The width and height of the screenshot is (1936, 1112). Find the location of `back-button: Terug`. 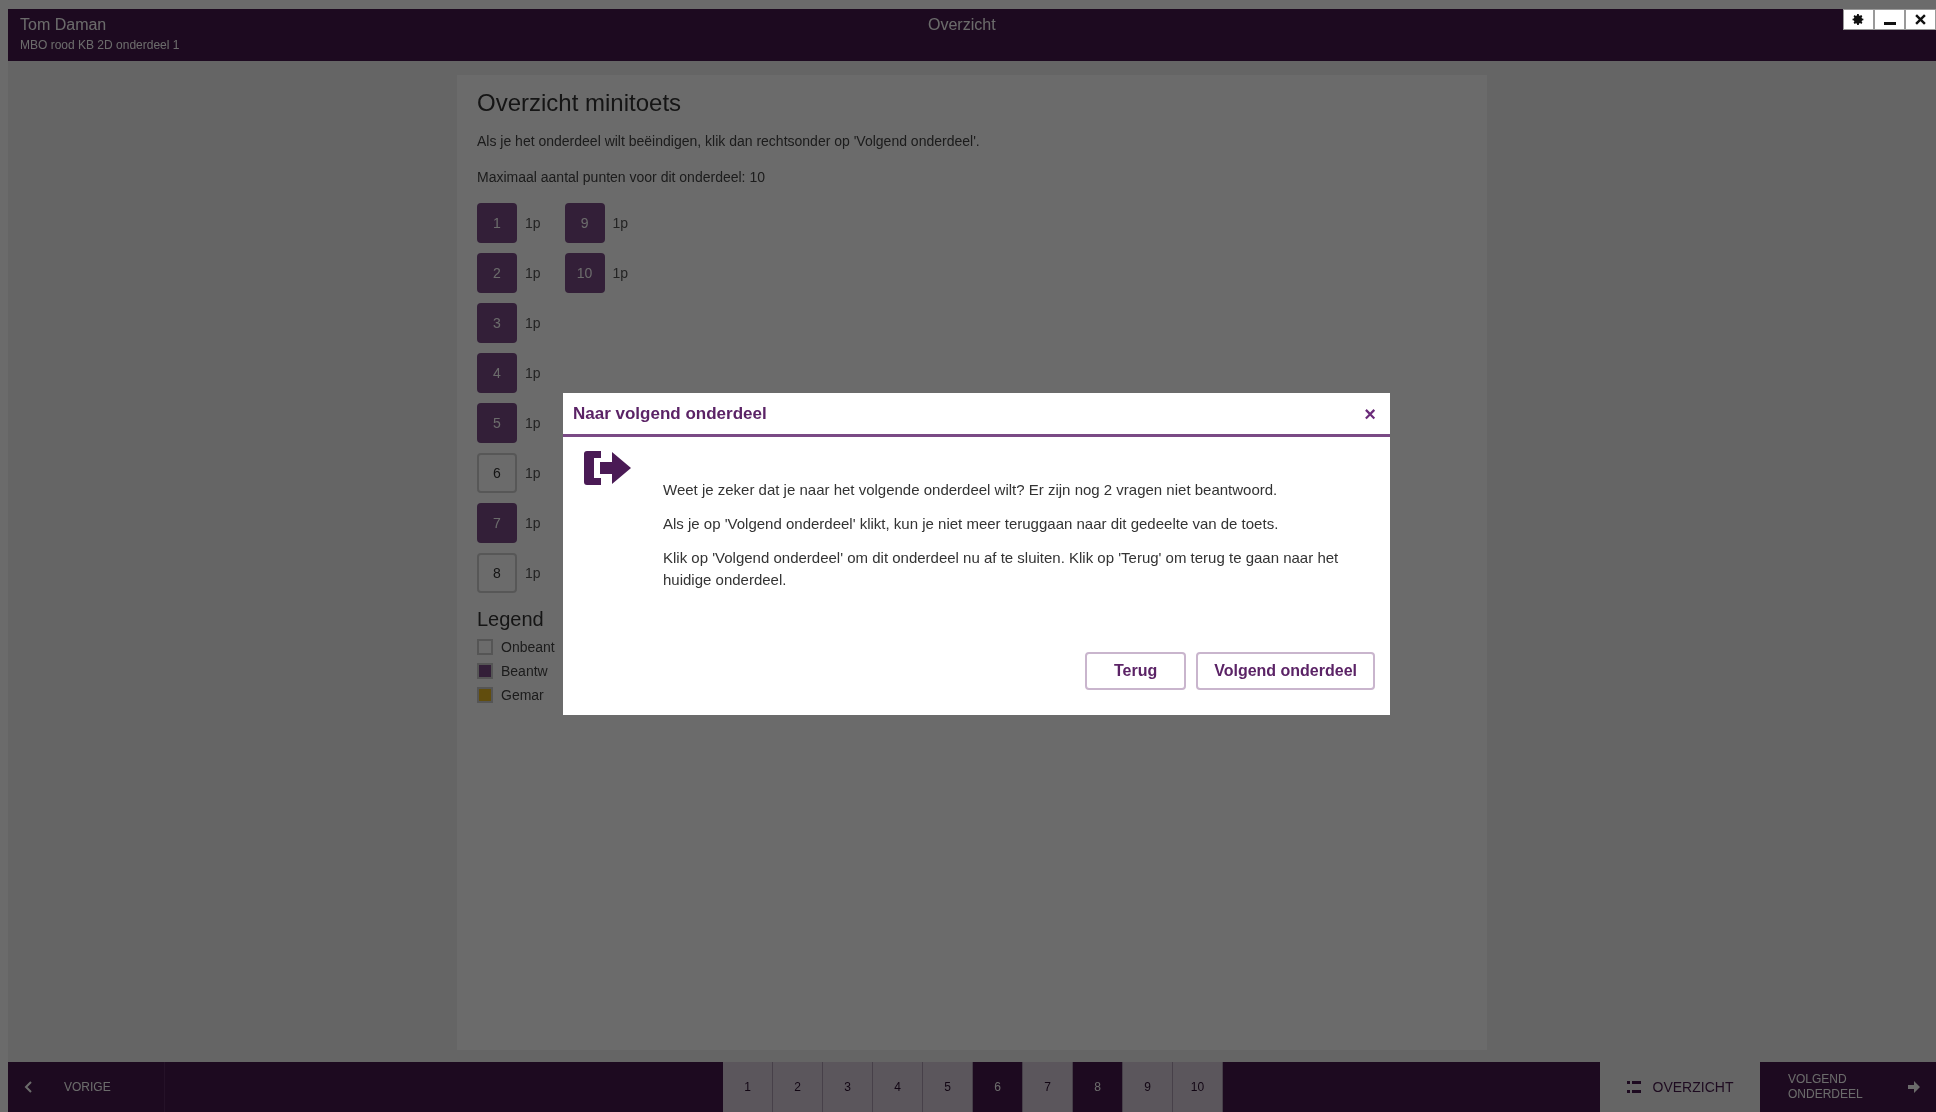

back-button: Terug is located at coordinates (1136, 671).